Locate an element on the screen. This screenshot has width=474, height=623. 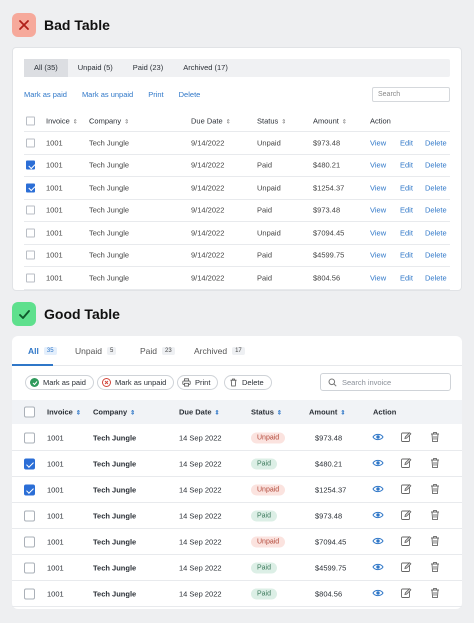
good-tab-paid: Paid 23 is located at coordinates (157, 351).